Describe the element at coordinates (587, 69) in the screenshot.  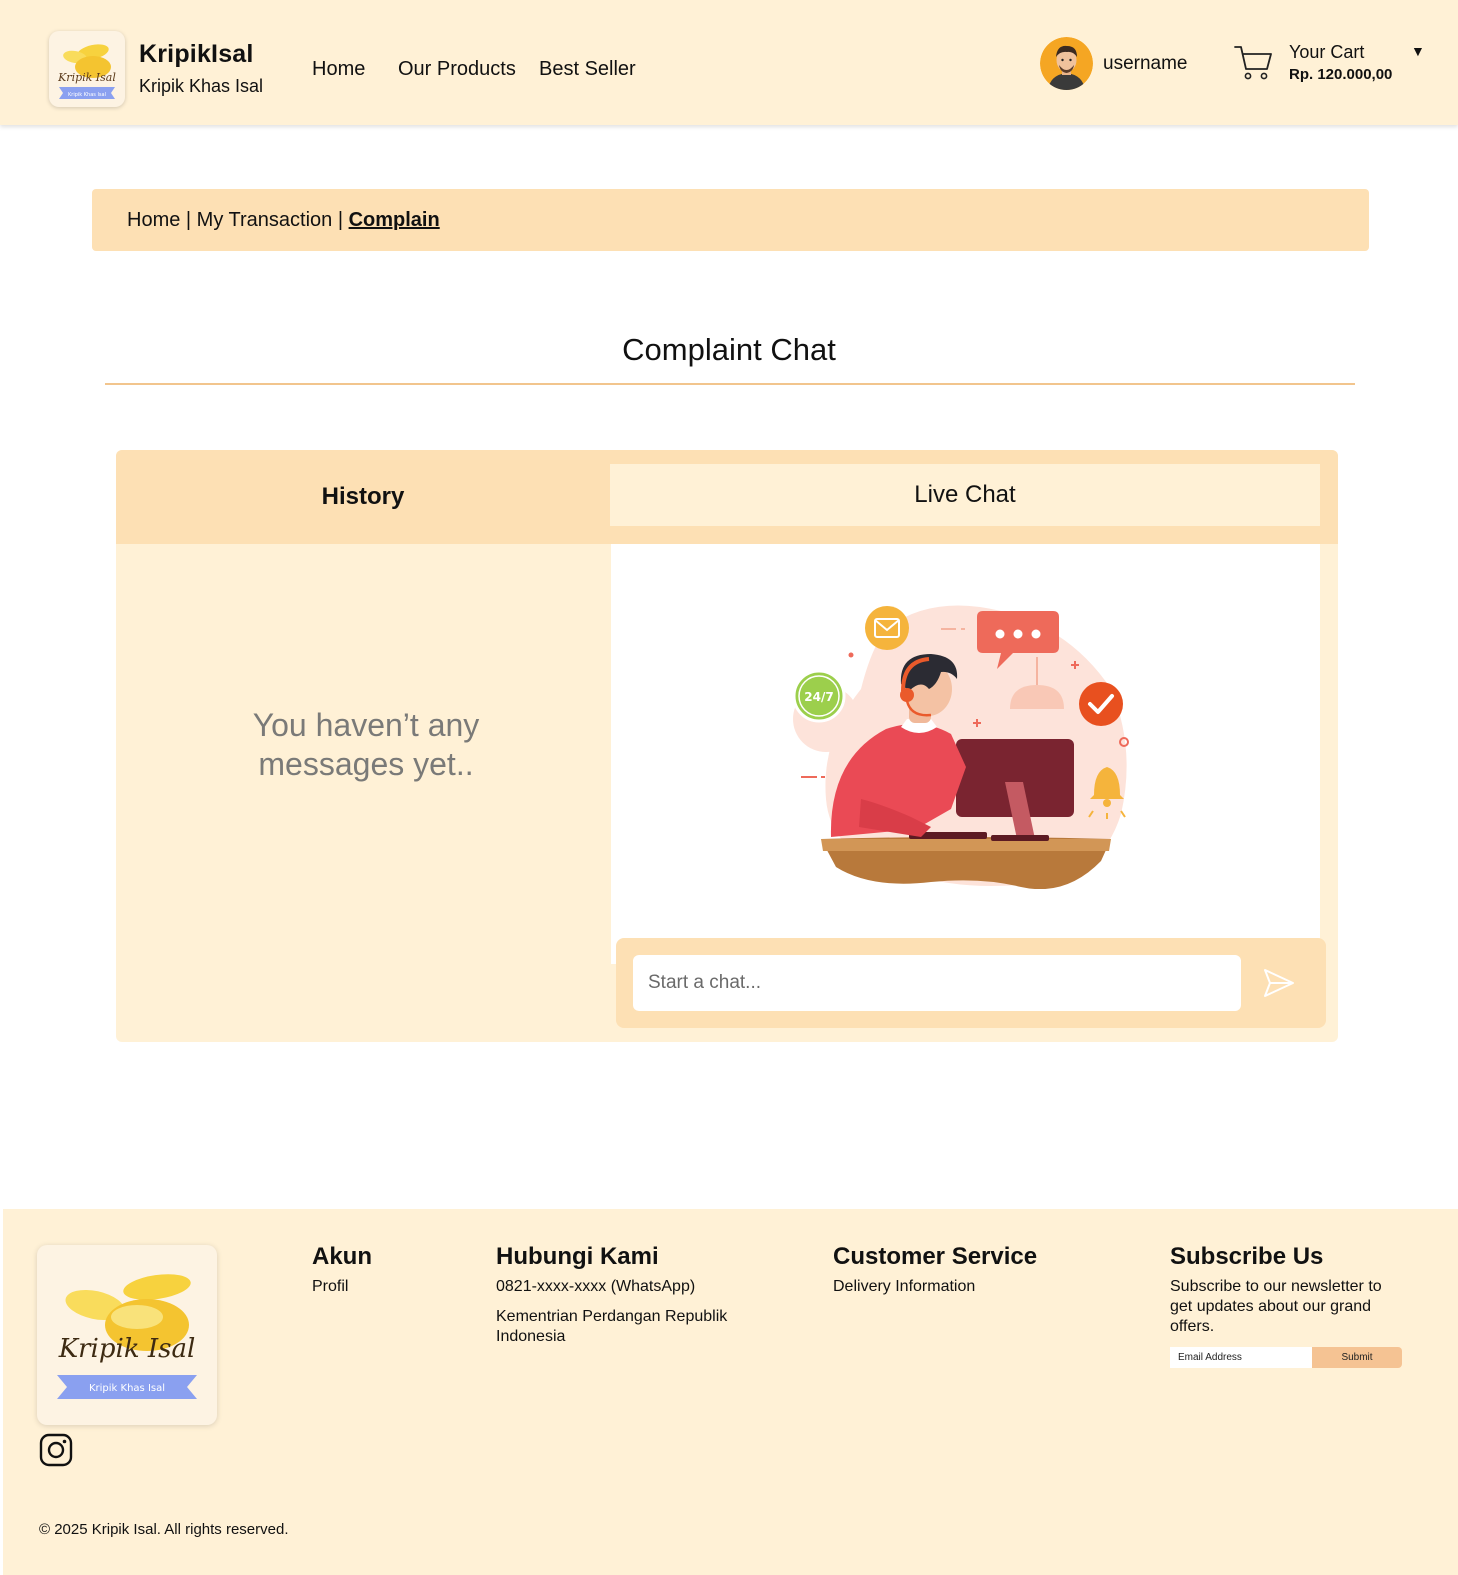
I see `nav-best-seller: Best Seller` at that location.